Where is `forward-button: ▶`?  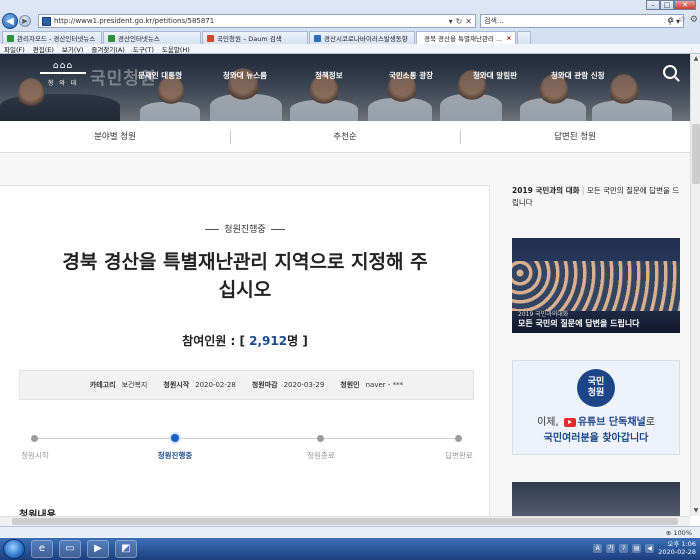 forward-button: ▶ is located at coordinates (25, 21).